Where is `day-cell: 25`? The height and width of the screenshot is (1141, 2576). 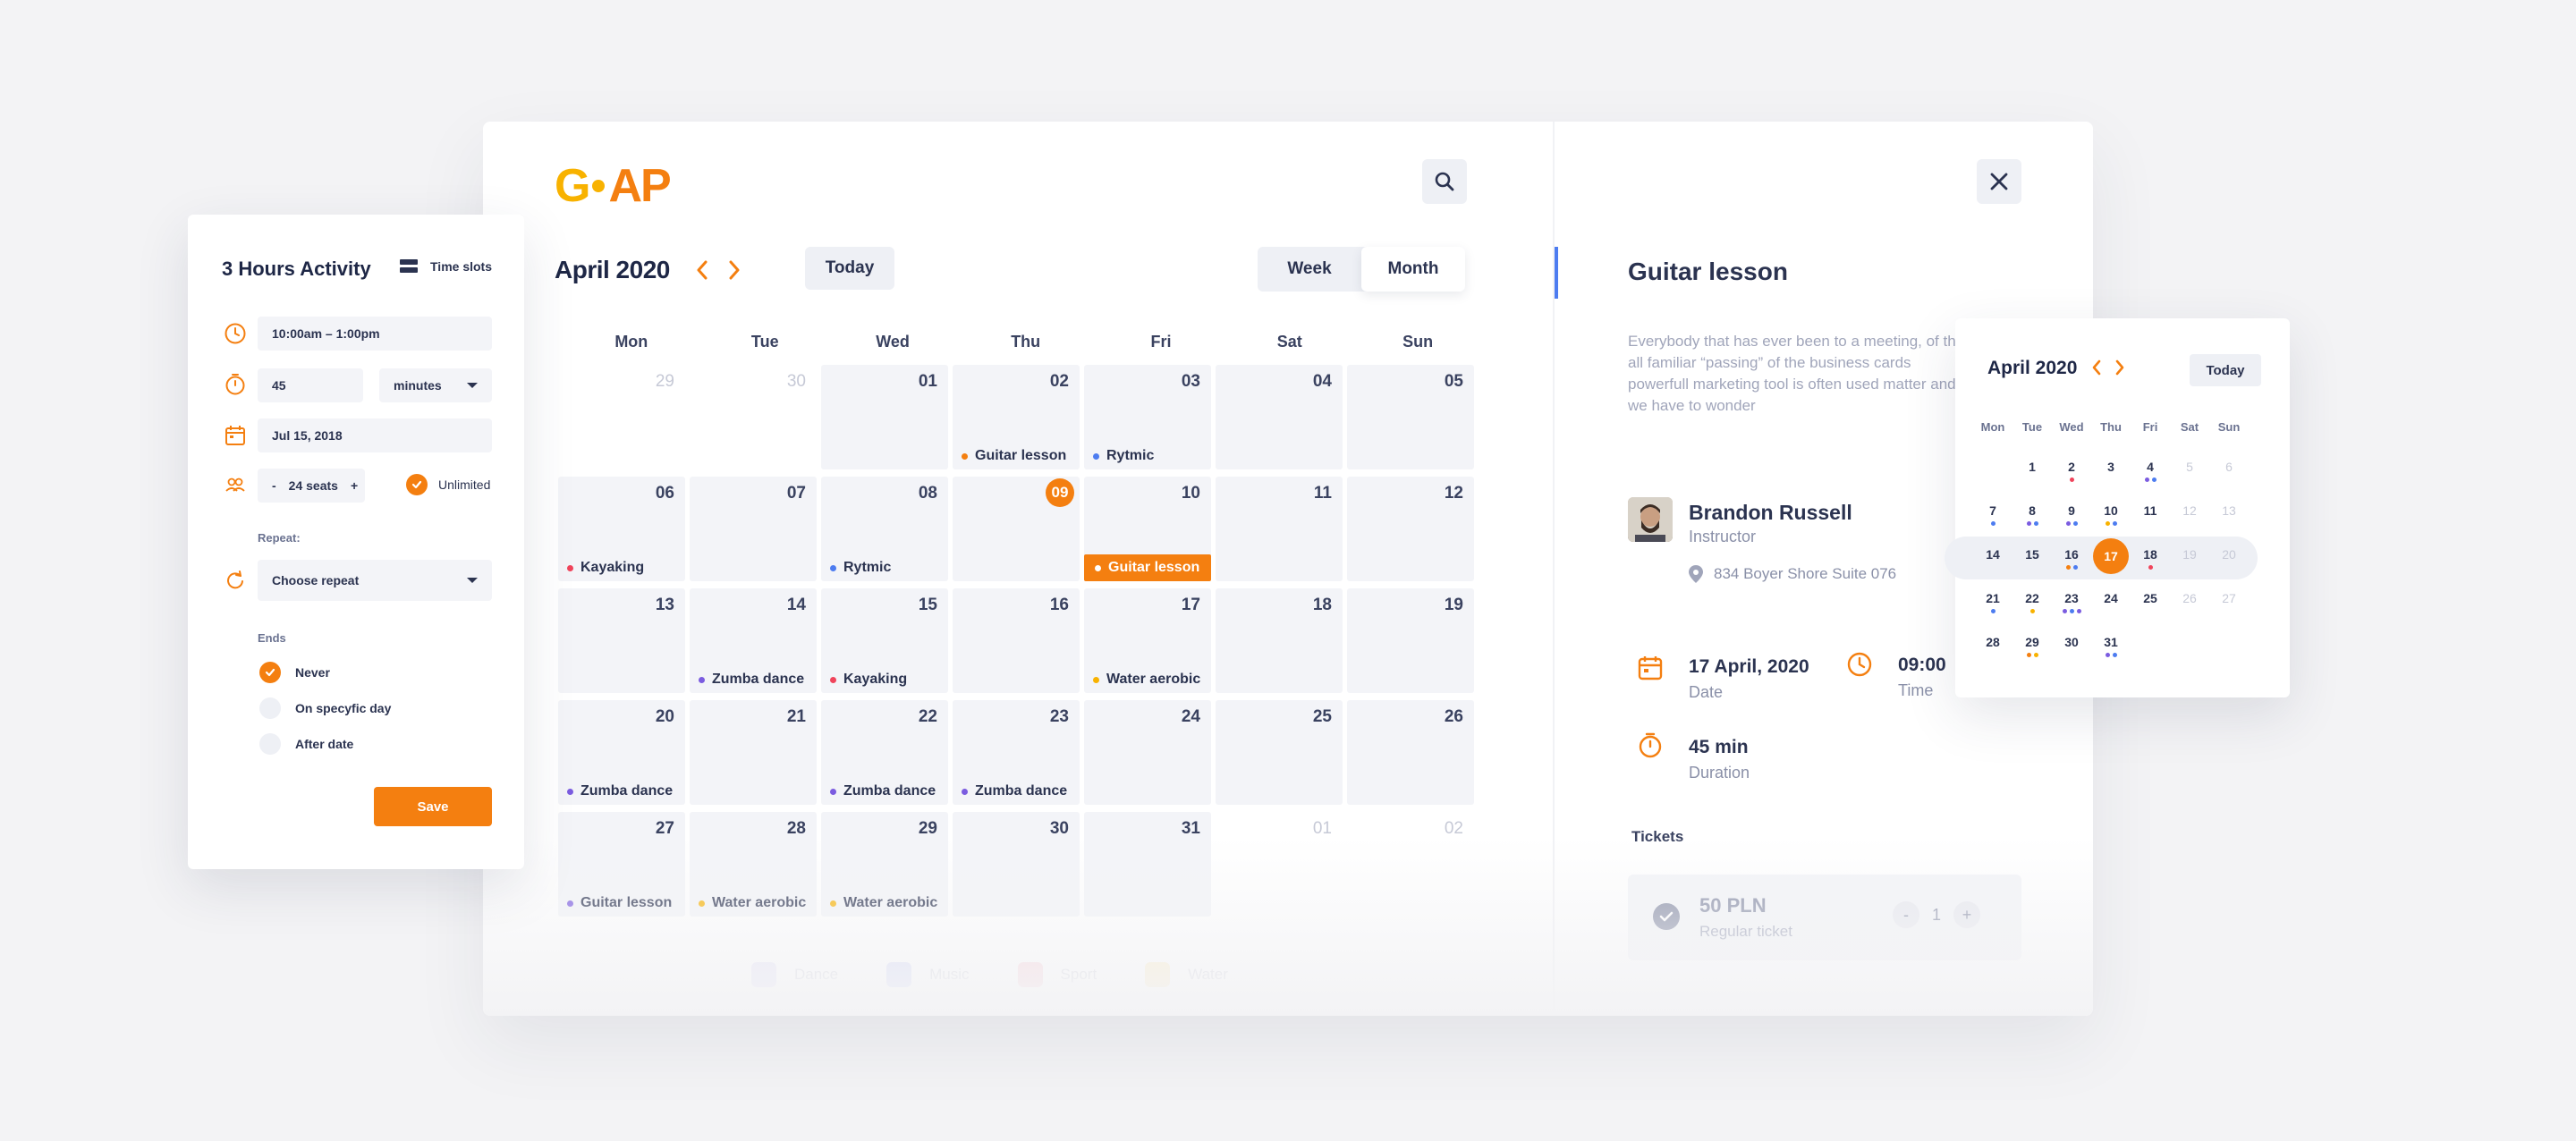
day-cell: 25 is located at coordinates (1279, 752).